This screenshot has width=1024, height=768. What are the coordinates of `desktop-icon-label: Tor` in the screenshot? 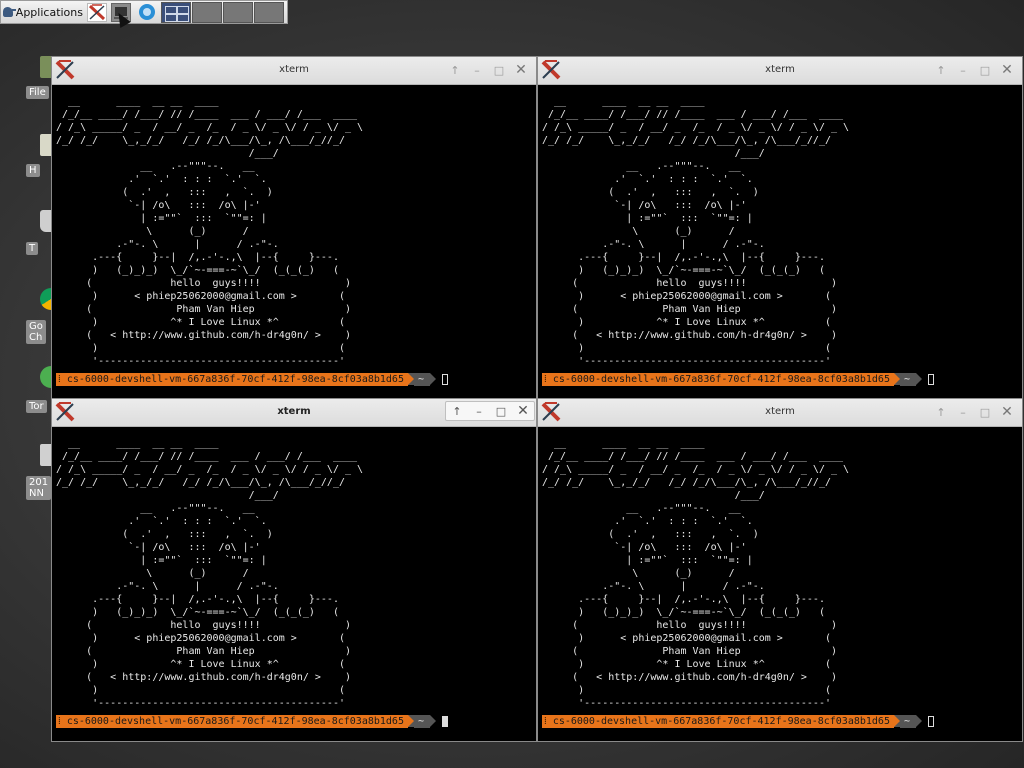 It's located at (36, 406).